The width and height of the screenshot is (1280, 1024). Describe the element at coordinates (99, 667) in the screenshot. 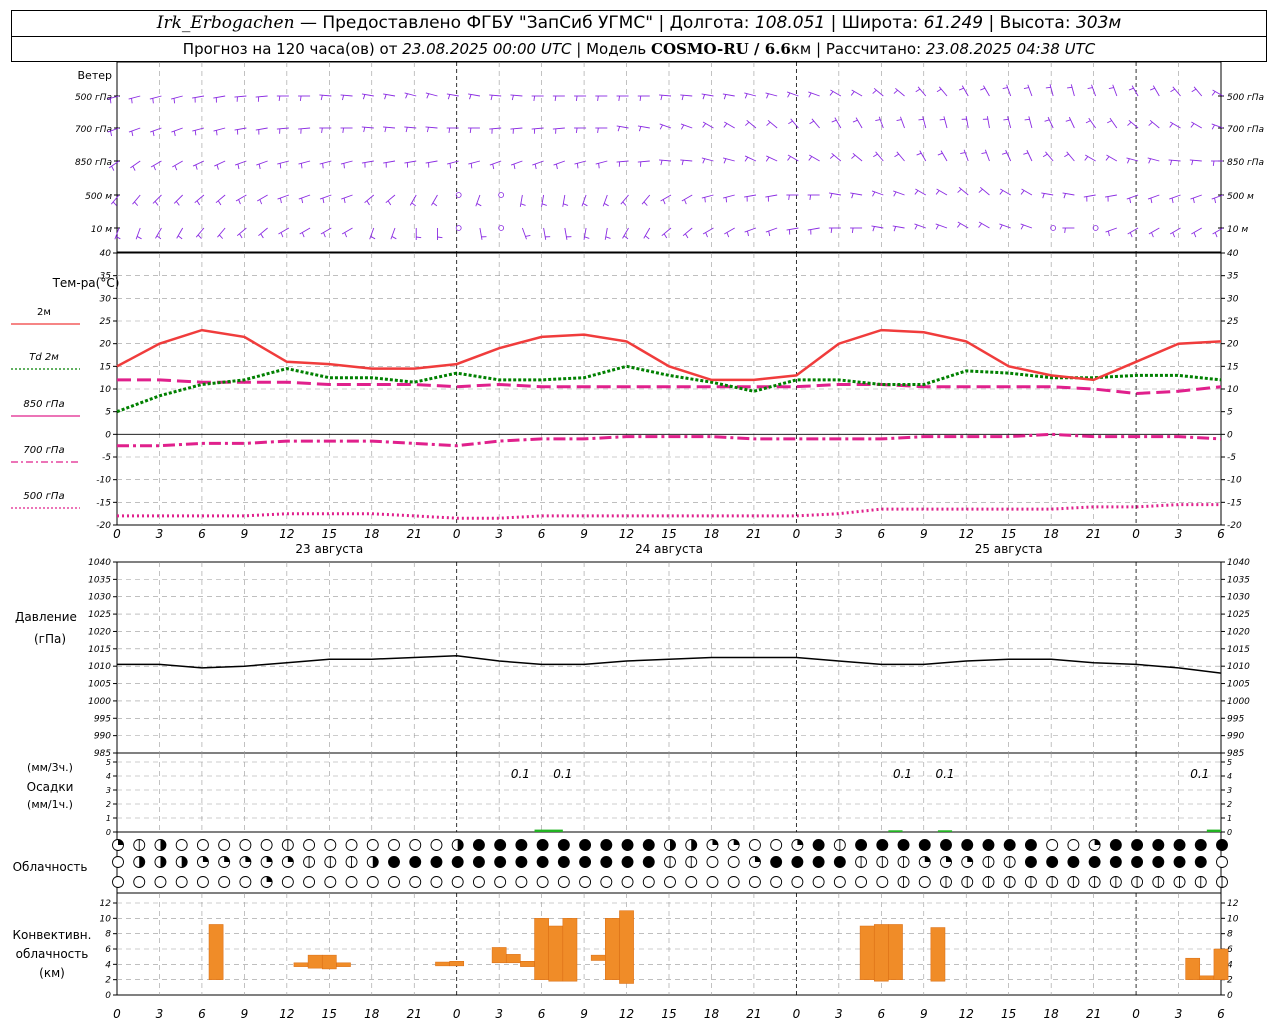

I see `pressure-tick-label-left: 1010` at that location.